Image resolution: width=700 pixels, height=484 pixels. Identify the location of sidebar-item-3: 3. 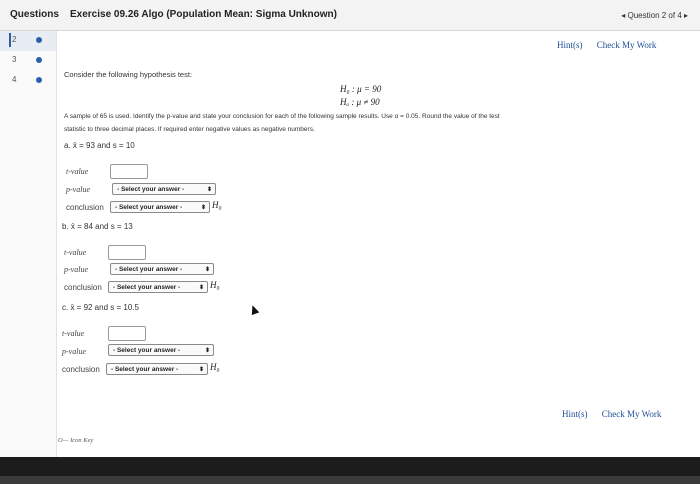
(28, 61).